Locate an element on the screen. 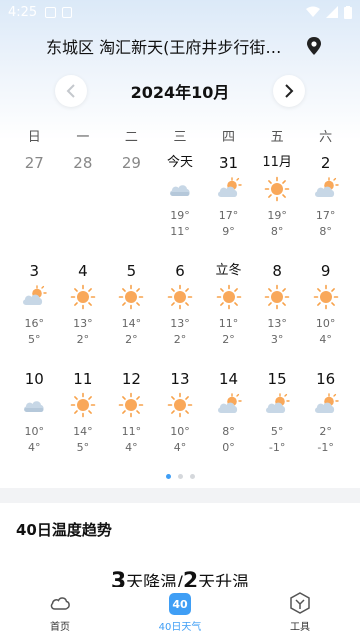  weekday-sat: 六 is located at coordinates (326, 137).